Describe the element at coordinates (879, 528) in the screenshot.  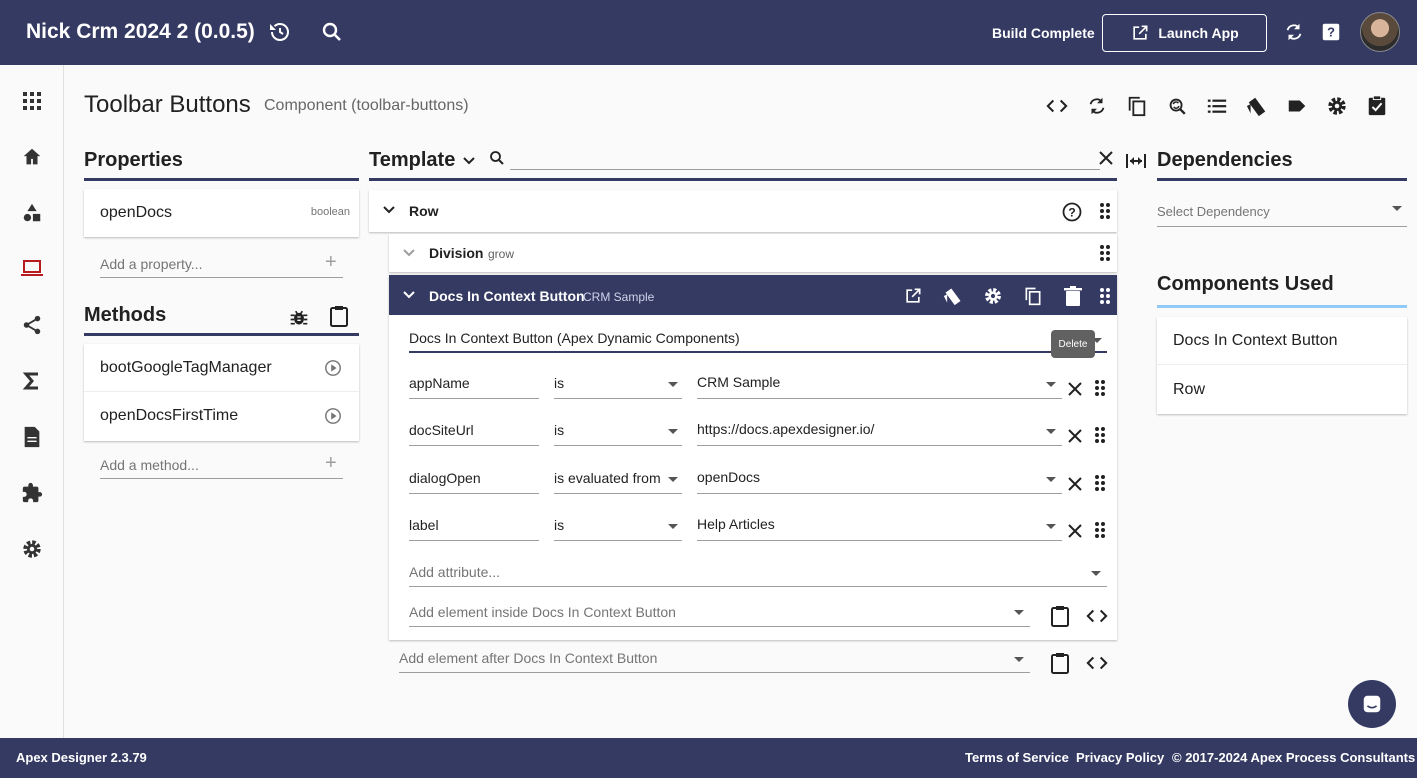
I see `attribute-value-select: Help Articles` at that location.